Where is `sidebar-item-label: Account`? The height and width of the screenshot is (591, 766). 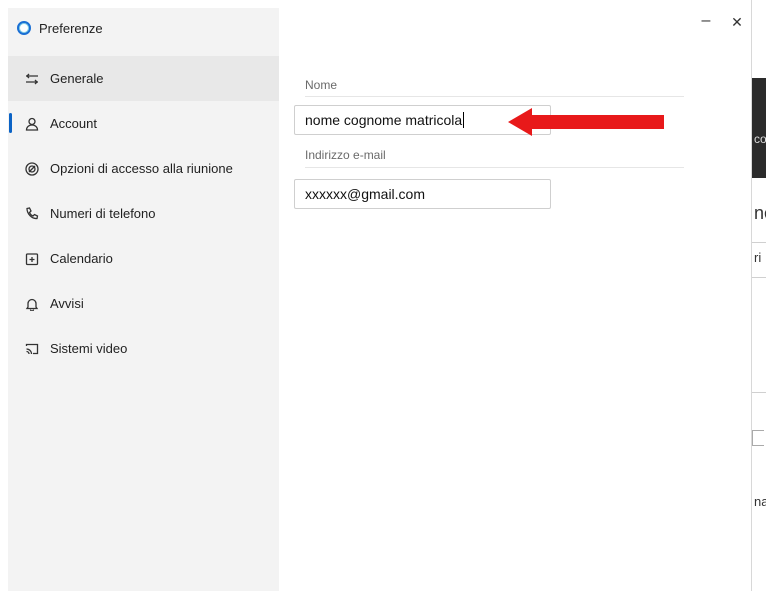
sidebar-item-label: Account is located at coordinates (73, 123).